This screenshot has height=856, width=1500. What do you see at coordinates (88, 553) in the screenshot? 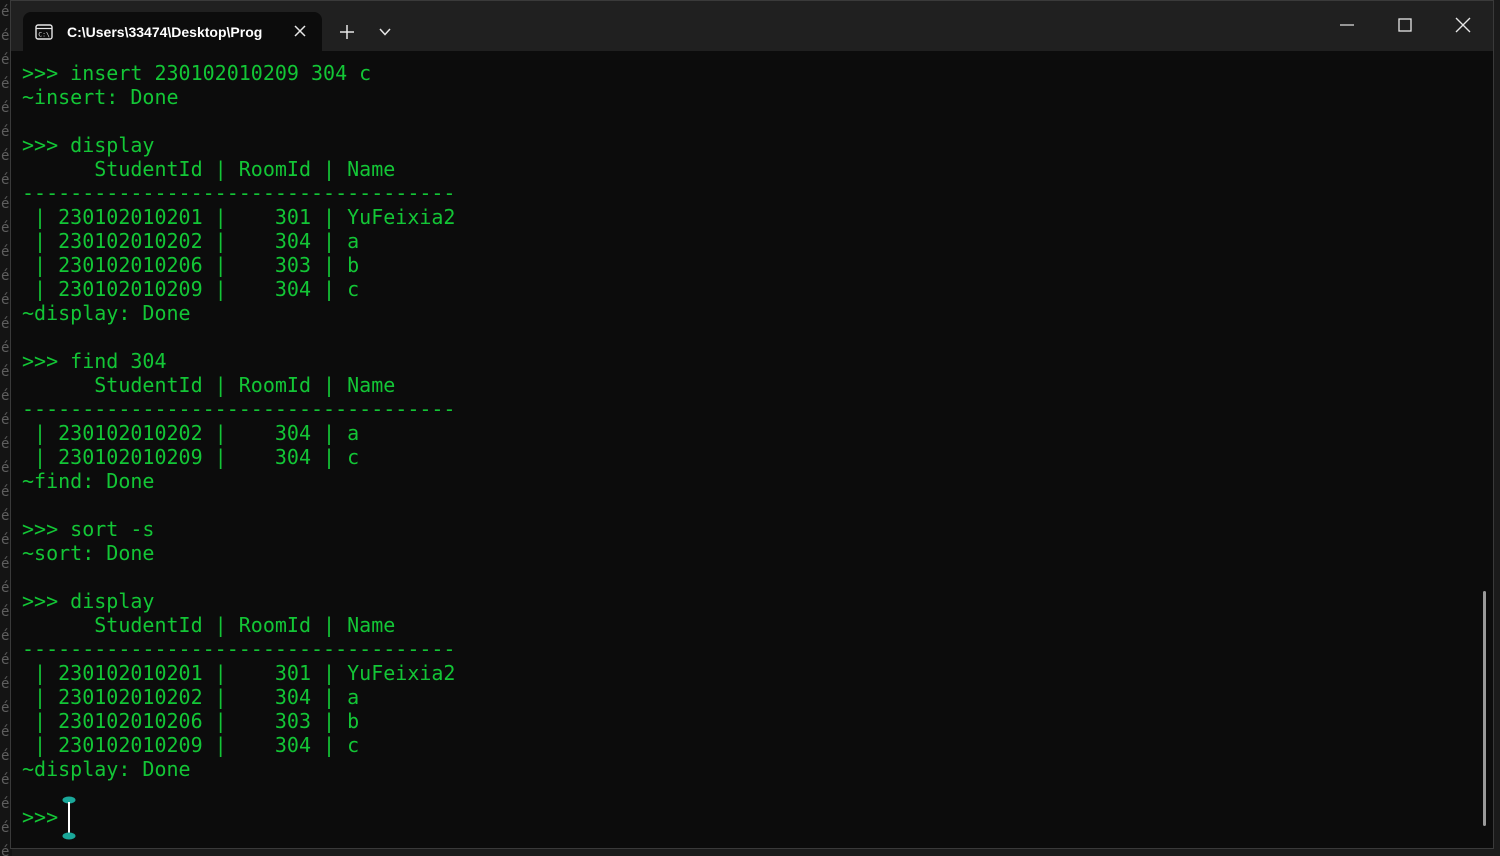
I see `terminal-line: ~sort: Done` at bounding box center [88, 553].